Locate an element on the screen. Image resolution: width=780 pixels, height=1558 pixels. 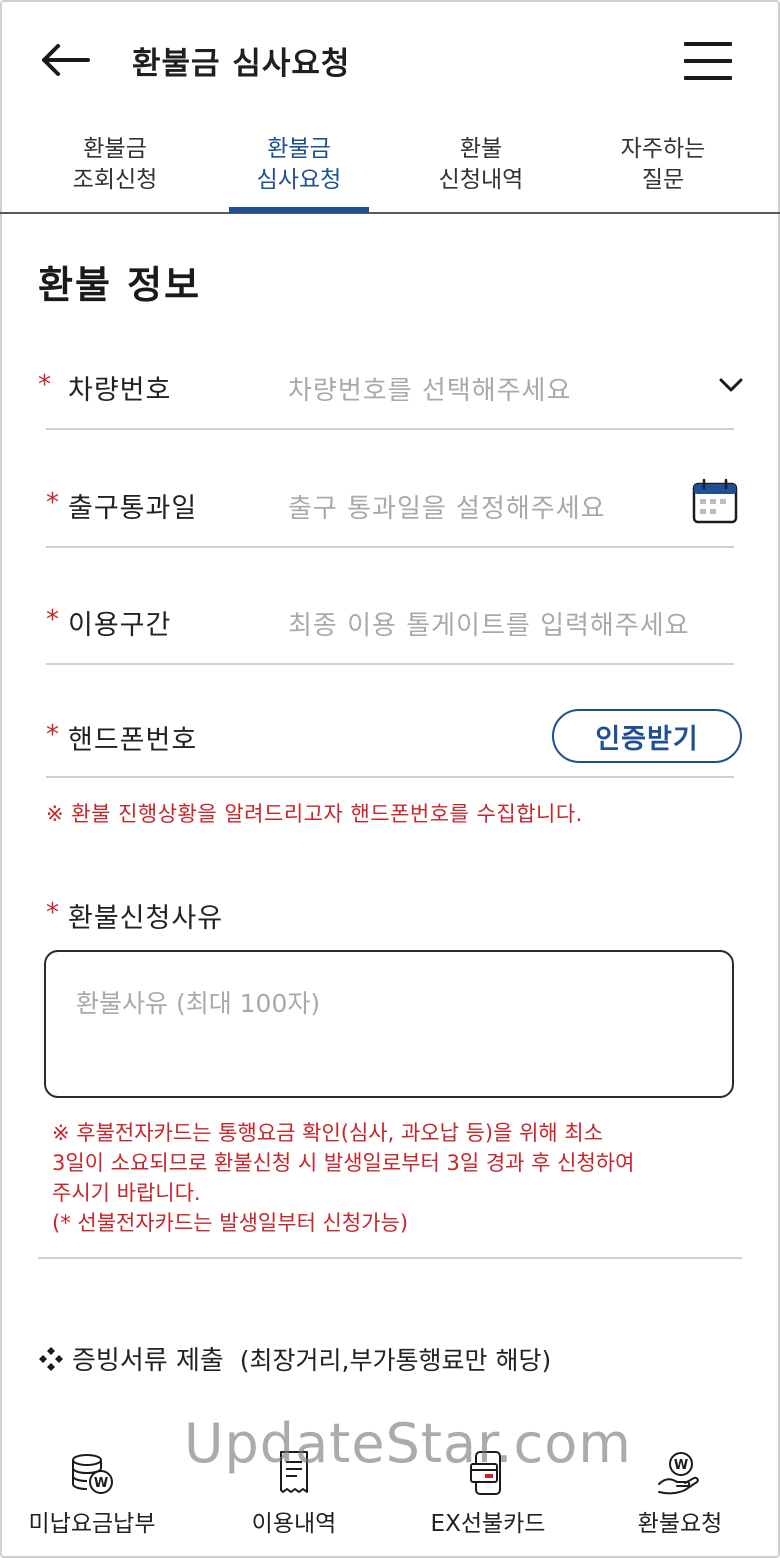
exit-date-field: * 출구통과일 출구 통과일을 설정해주세요 is located at coordinates (392, 508).